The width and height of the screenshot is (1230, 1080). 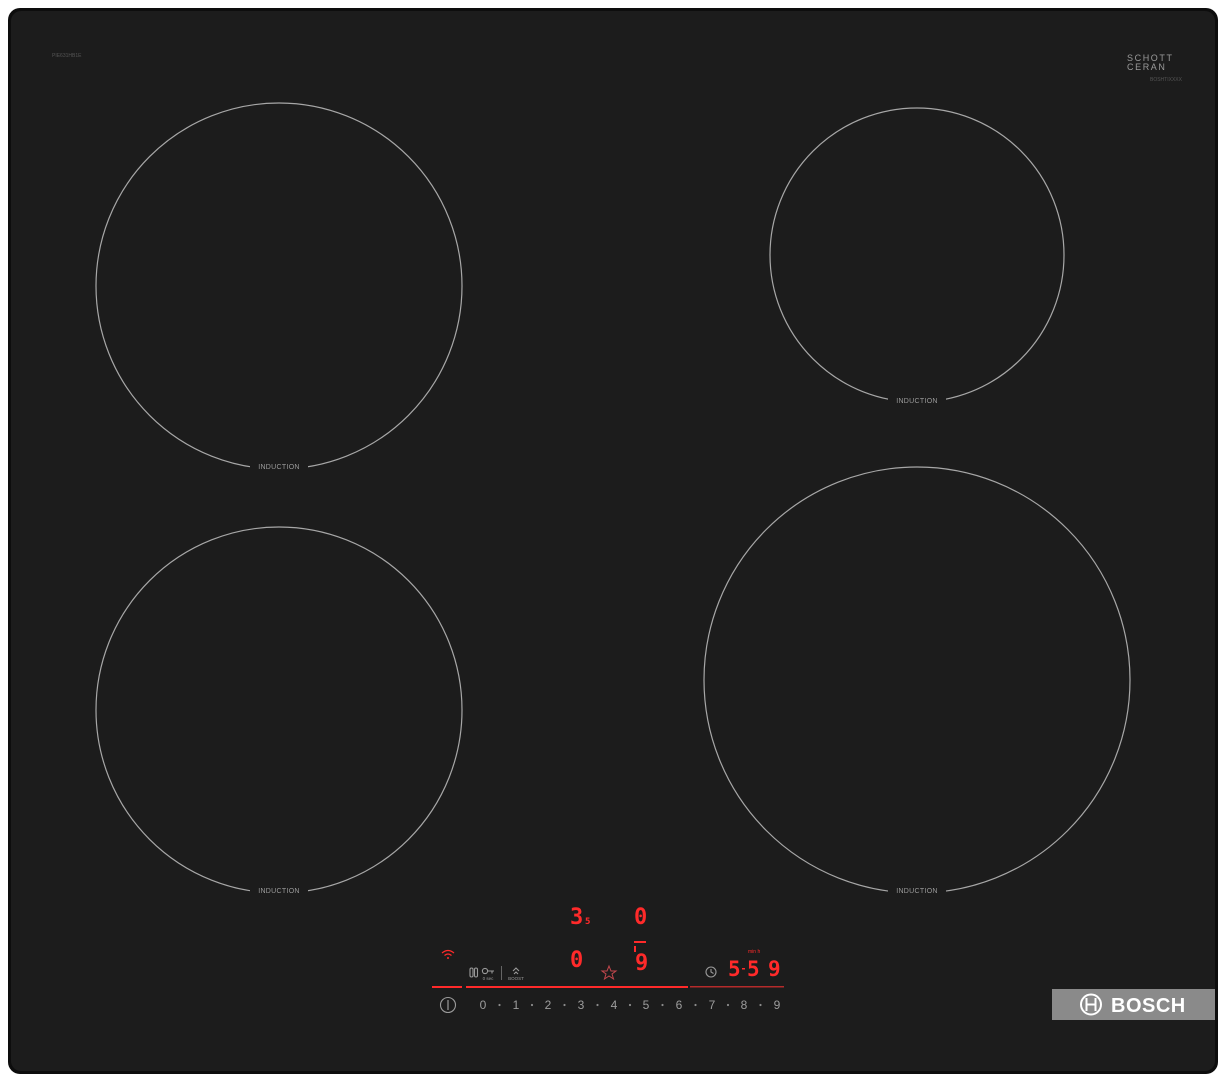 What do you see at coordinates (1166, 80) in the screenshot?
I see `schott-subtext: BOSHTIXXXX` at bounding box center [1166, 80].